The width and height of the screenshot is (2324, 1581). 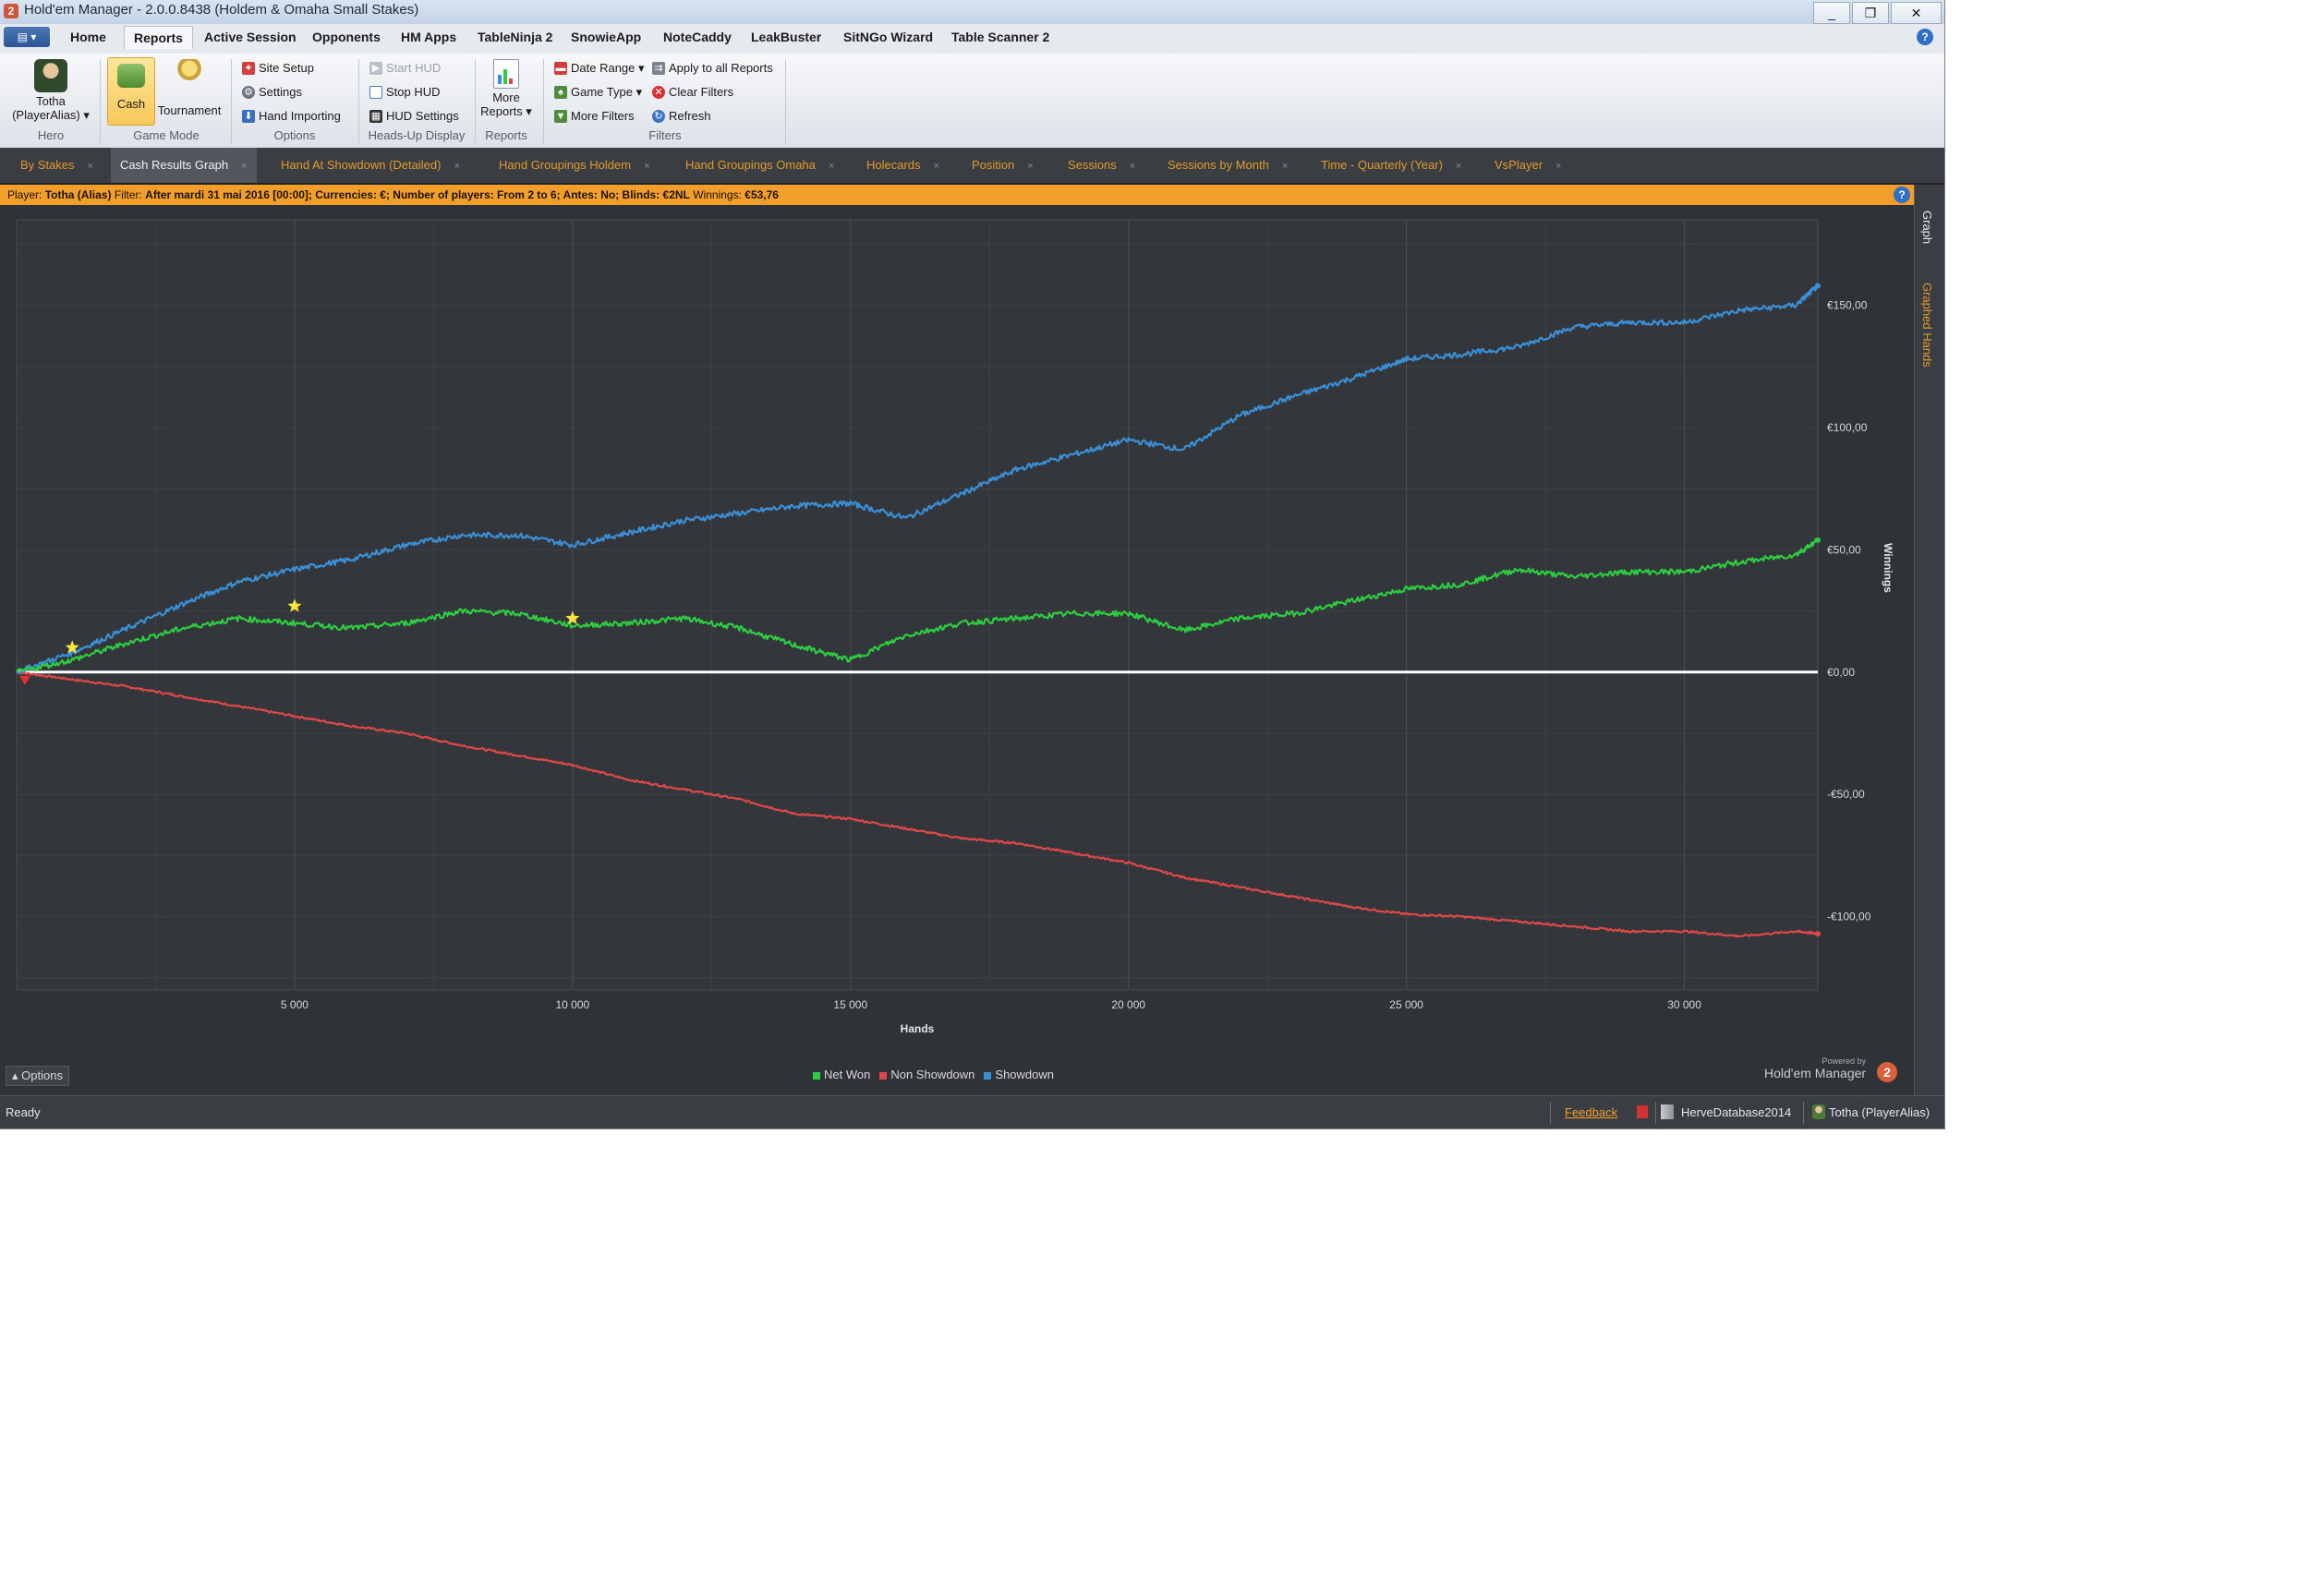 I want to click on refresh-icon: ↻, so click(x=658, y=116).